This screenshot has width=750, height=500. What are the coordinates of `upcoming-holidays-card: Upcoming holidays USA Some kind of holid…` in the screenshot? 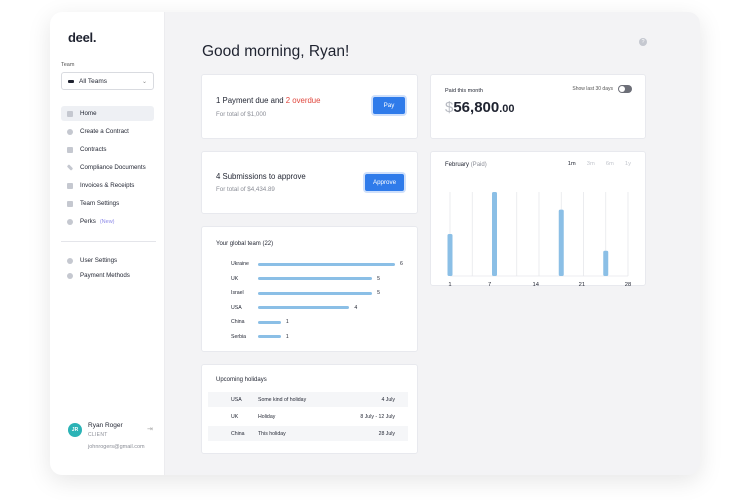 It's located at (309, 409).